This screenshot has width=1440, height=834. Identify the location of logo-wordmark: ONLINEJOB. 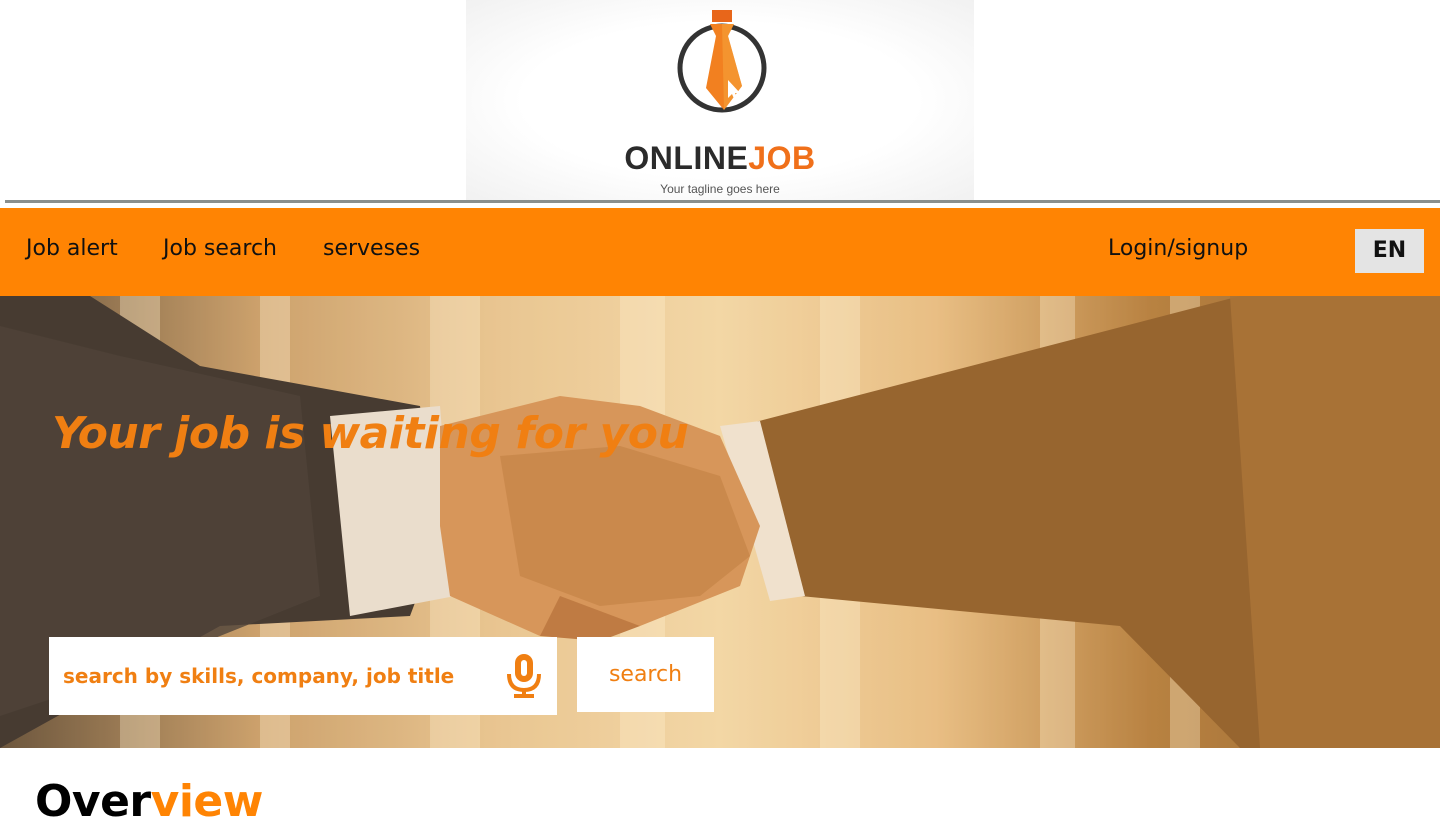
(720, 158).